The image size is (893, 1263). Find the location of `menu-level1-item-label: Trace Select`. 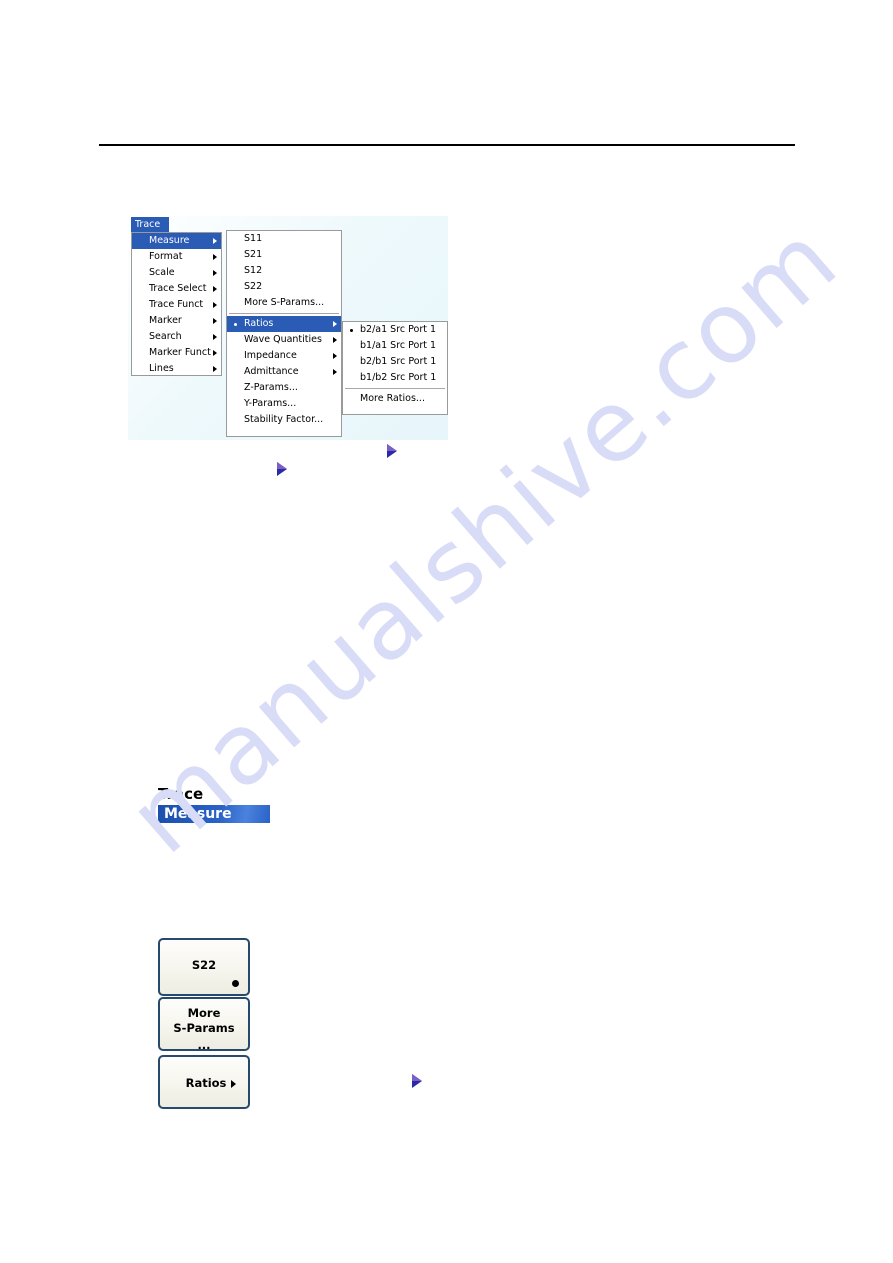

menu-level1-item-label: Trace Select is located at coordinates (178, 288).